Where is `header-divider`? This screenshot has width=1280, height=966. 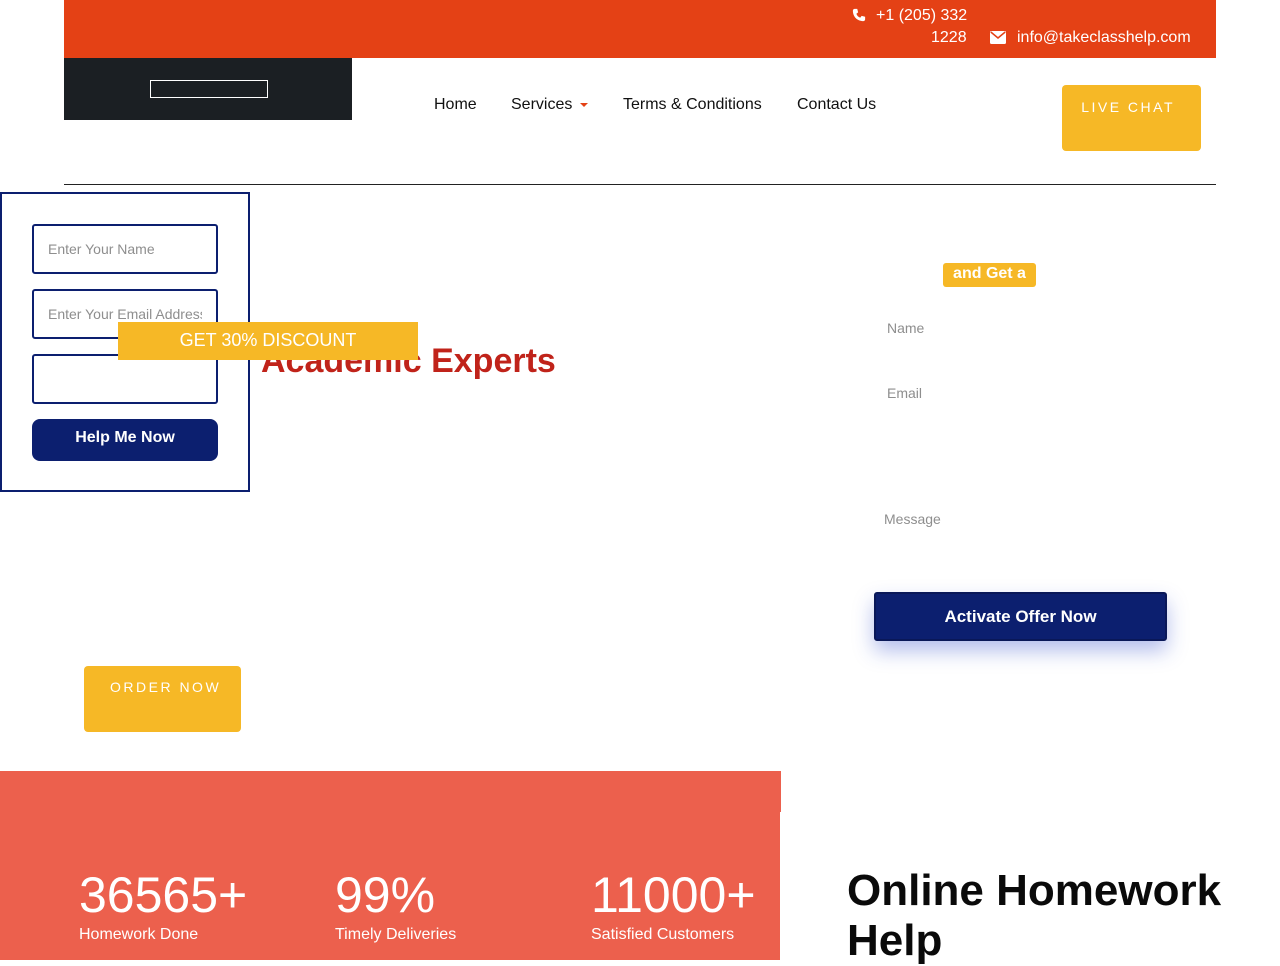
header-divider is located at coordinates (640, 184).